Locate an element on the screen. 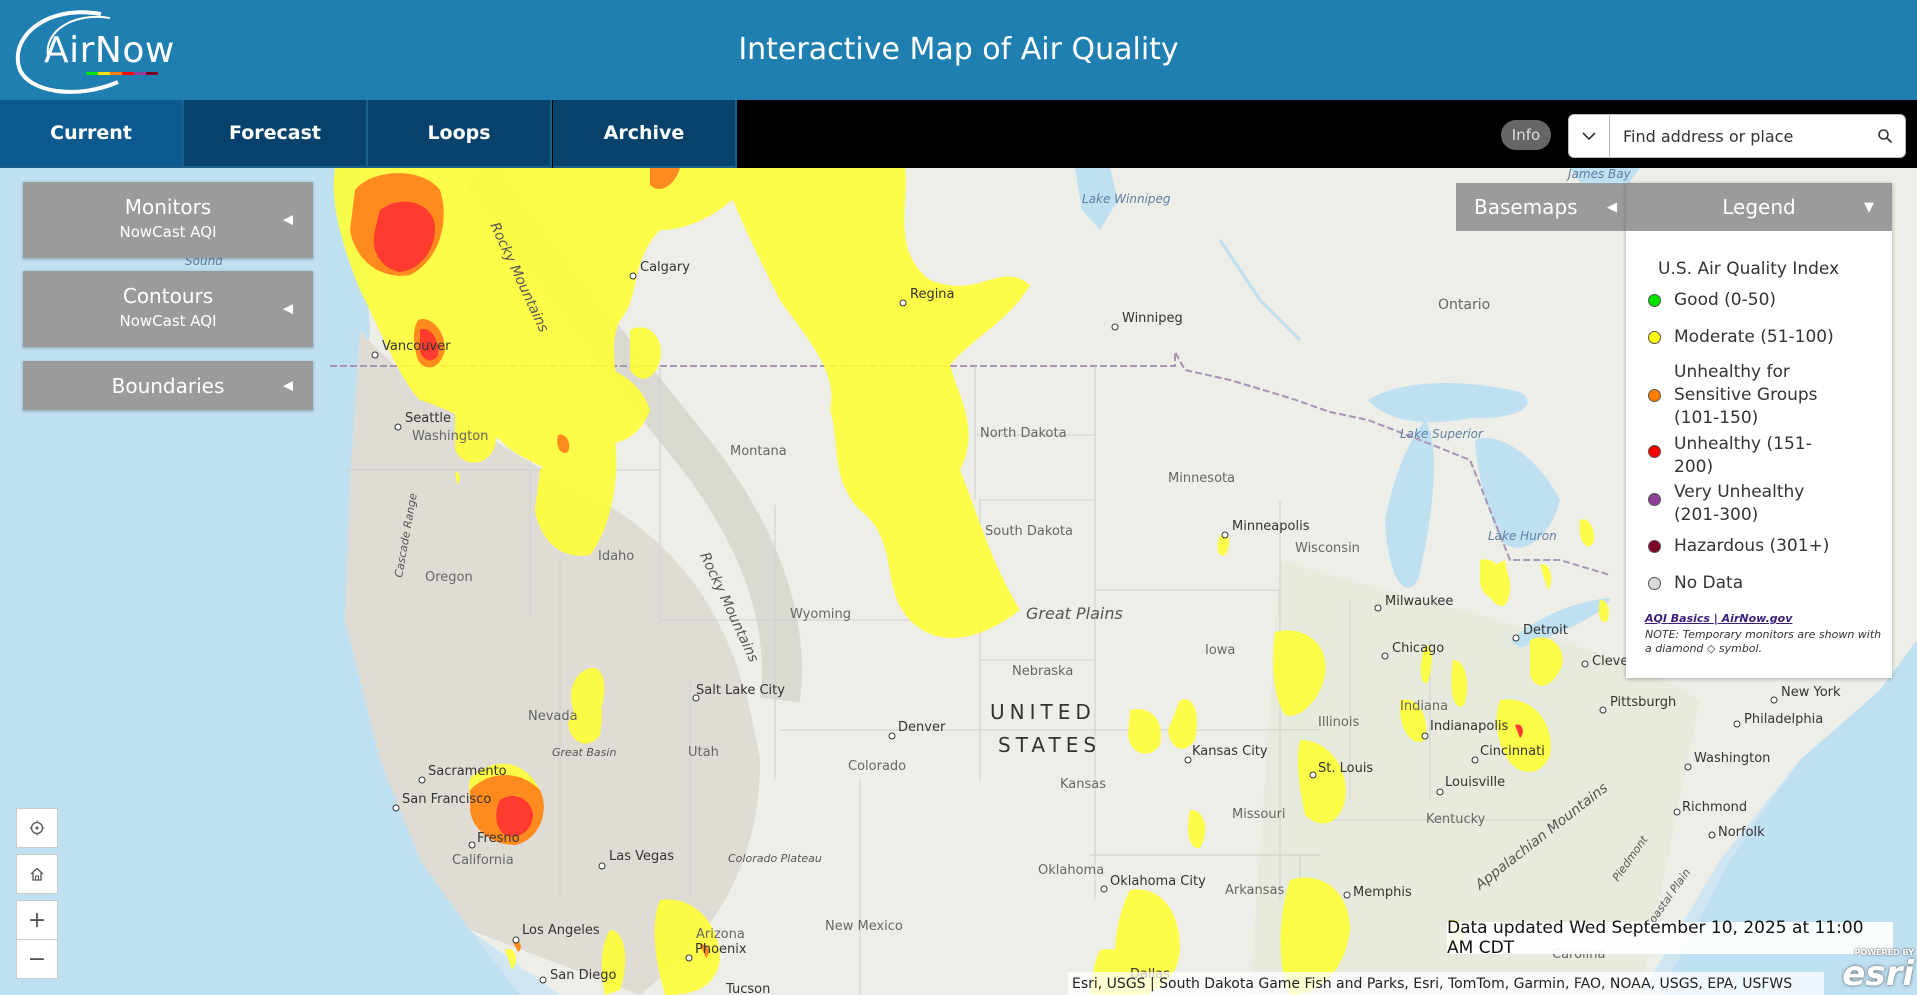 This screenshot has height=995, width=1917. search-source-dropdown is located at coordinates (1589, 136).